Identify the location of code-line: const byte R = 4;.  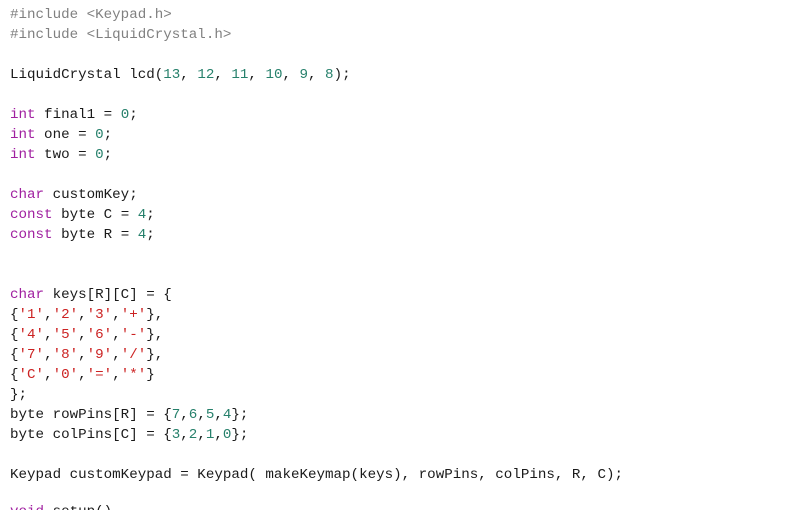
(82, 235).